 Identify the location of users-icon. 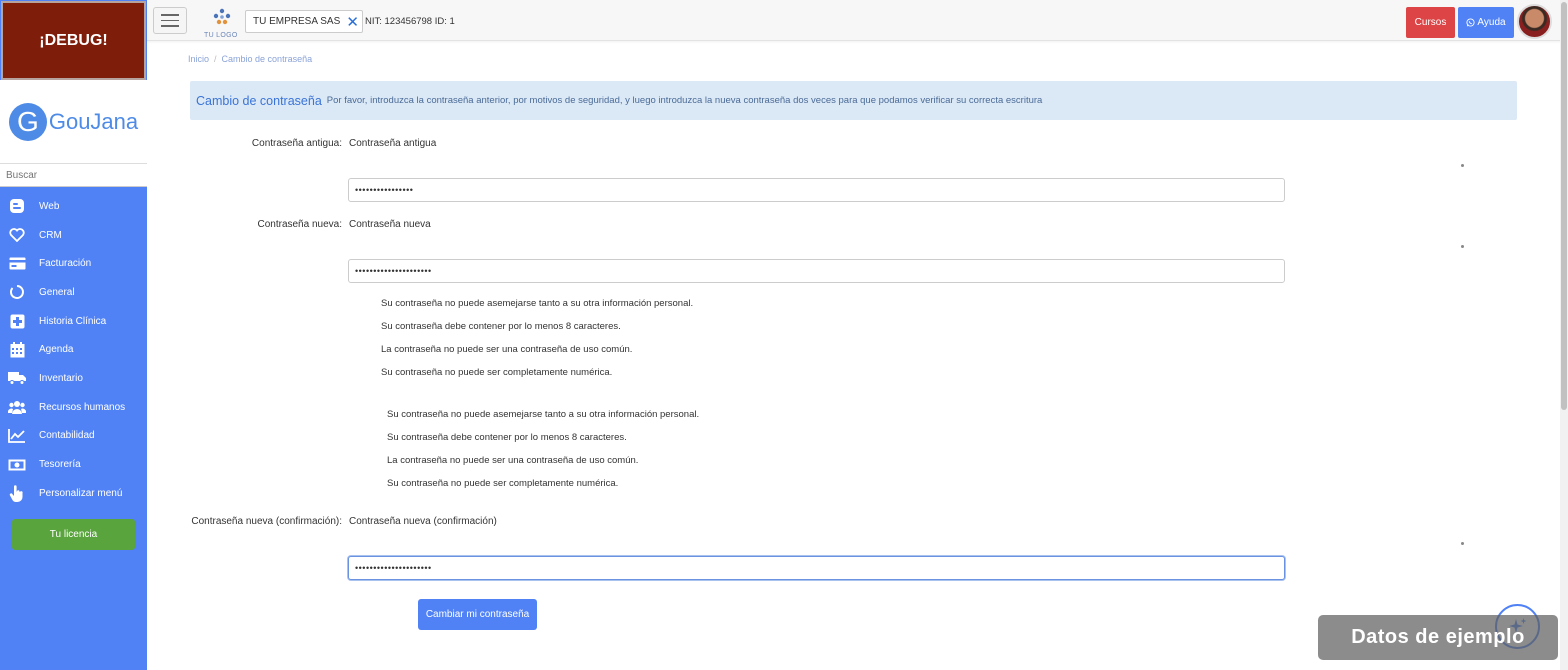
(17, 407).